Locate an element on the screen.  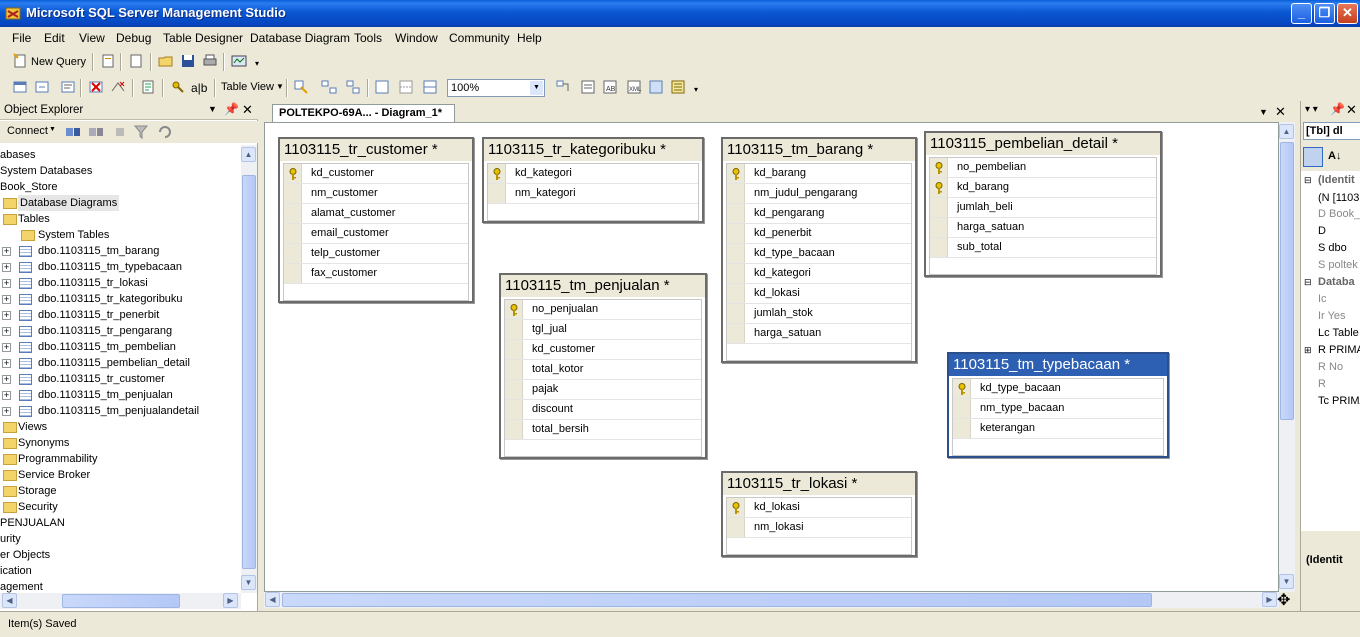
tree-node-table: dbo.1103115_tr_customer is located at coordinates (101, 379).